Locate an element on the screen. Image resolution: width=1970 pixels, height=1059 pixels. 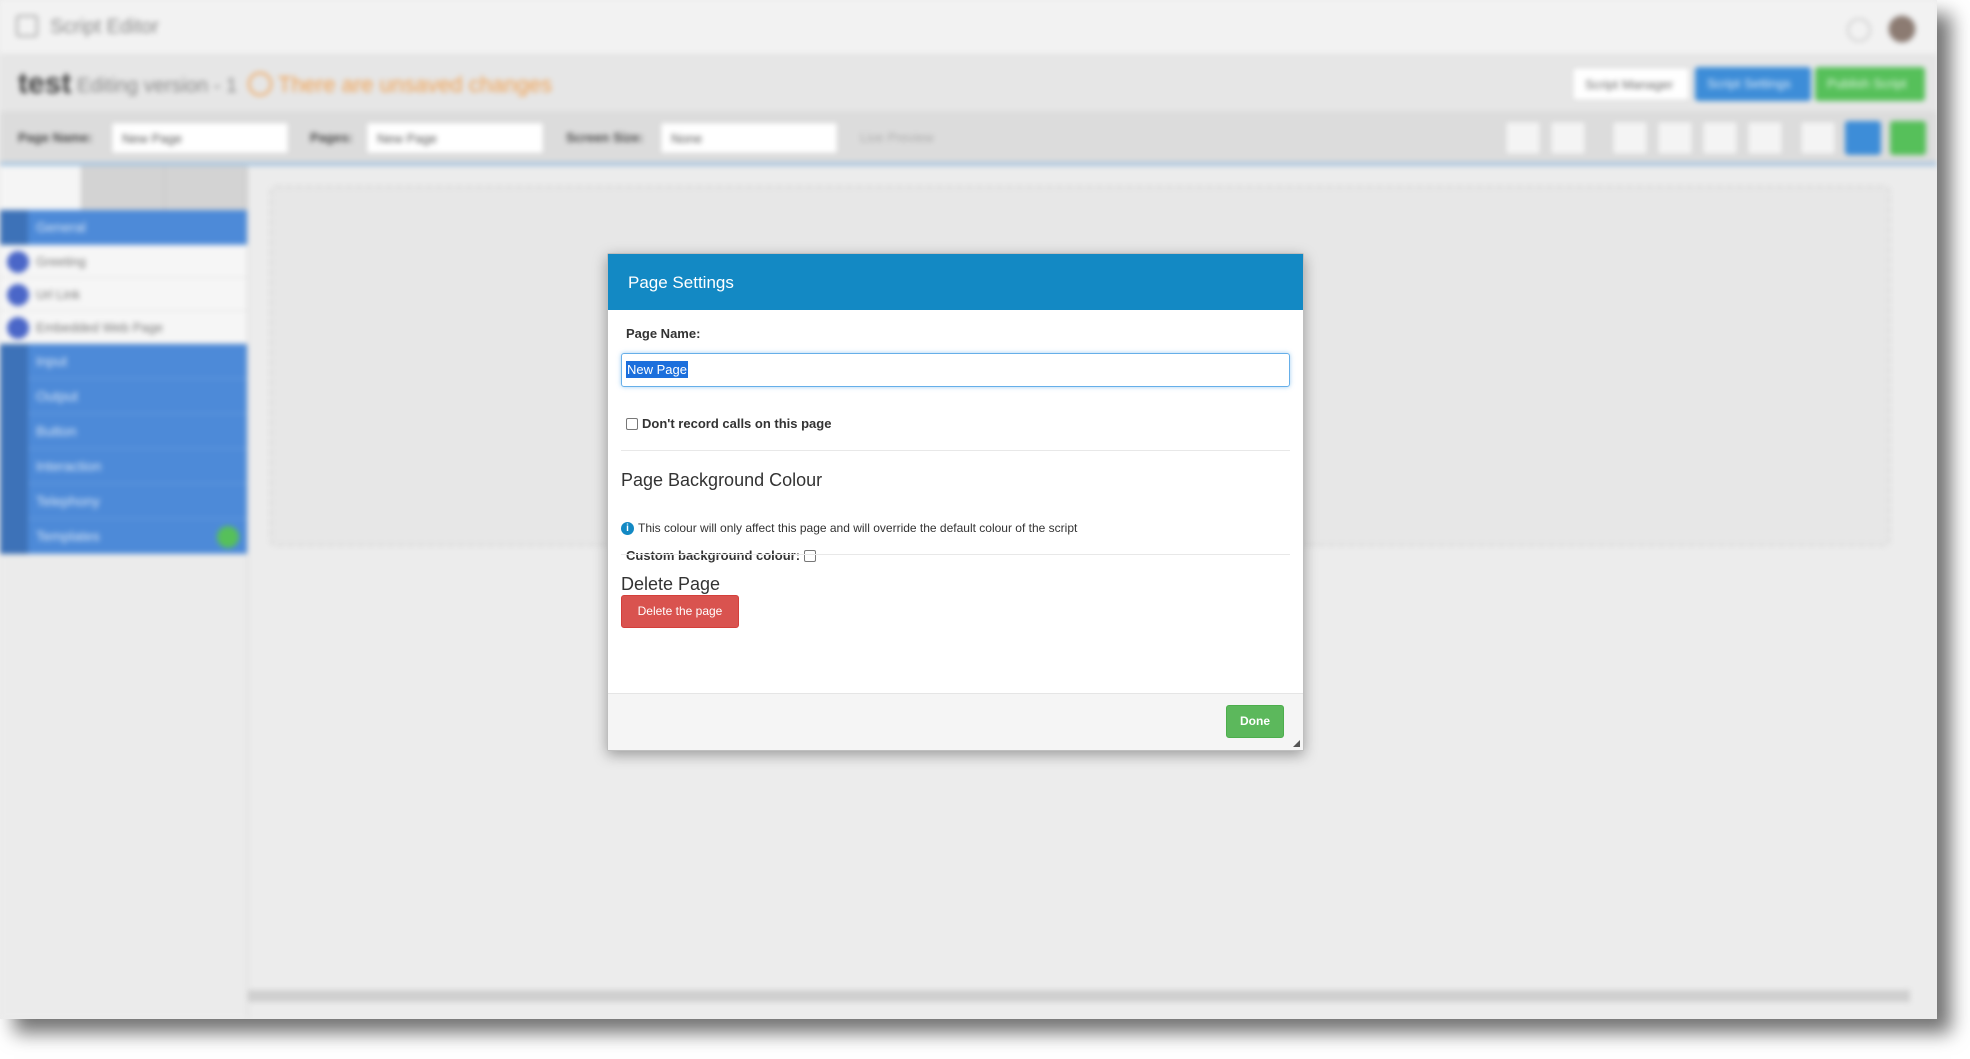
custom-bg-row: Custom background colour: is located at coordinates (721, 555).